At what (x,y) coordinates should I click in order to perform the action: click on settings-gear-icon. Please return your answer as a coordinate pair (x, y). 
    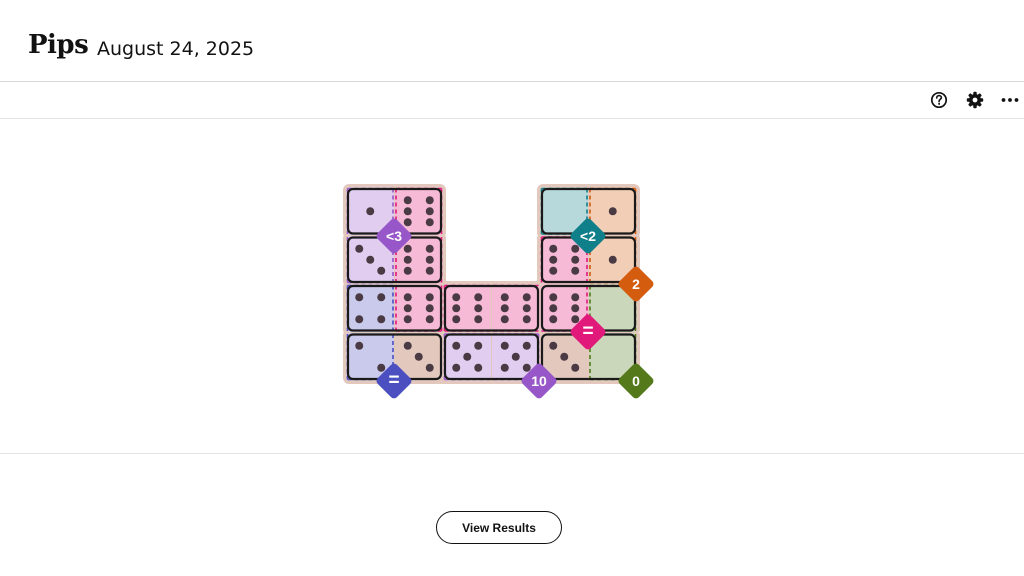
    Looking at the image, I should click on (975, 100).